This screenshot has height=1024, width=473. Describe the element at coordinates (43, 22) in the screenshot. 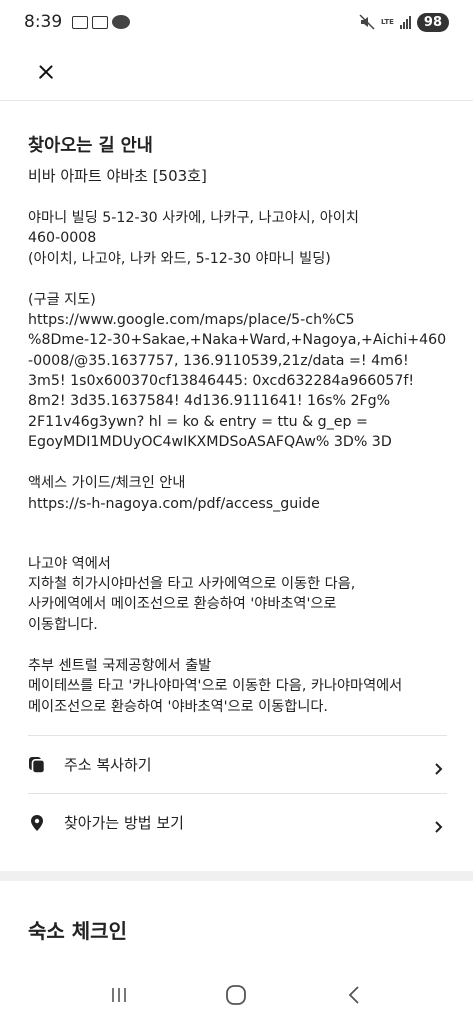

I see `status-time: 8:39` at that location.